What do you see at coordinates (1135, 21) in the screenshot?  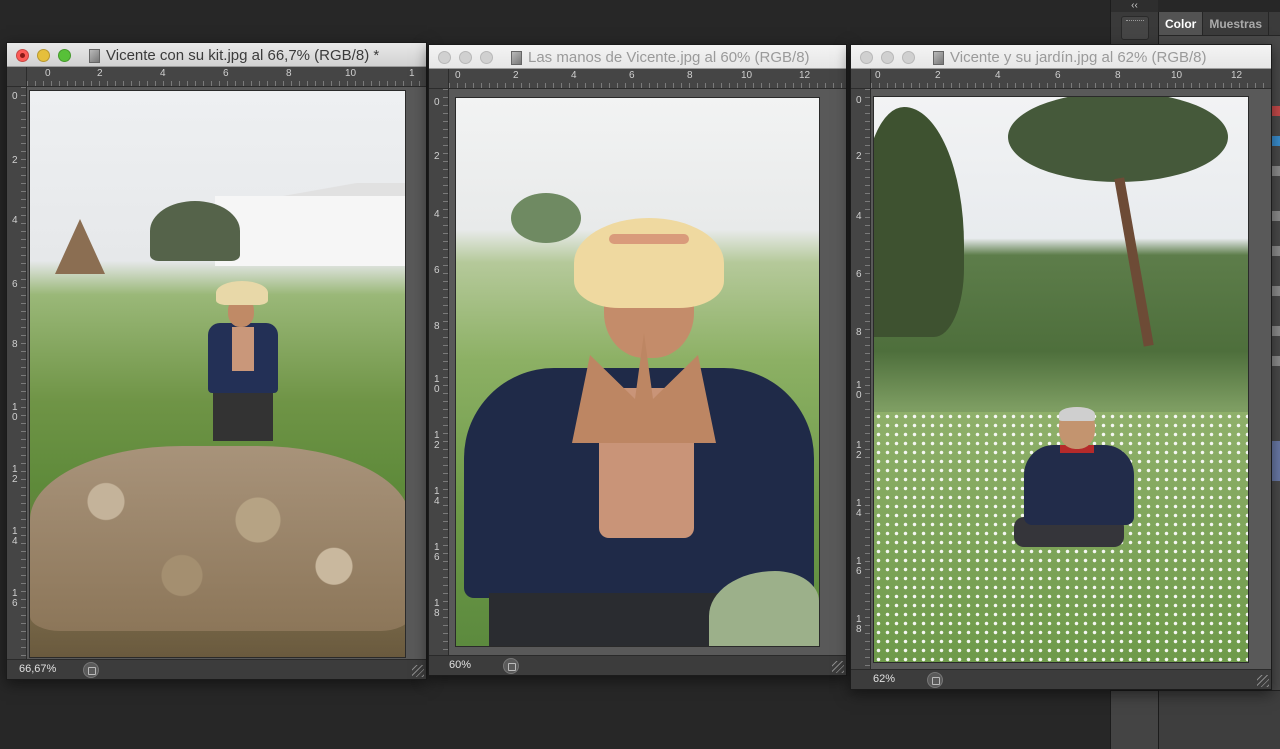 I see `grip-icon` at bounding box center [1135, 21].